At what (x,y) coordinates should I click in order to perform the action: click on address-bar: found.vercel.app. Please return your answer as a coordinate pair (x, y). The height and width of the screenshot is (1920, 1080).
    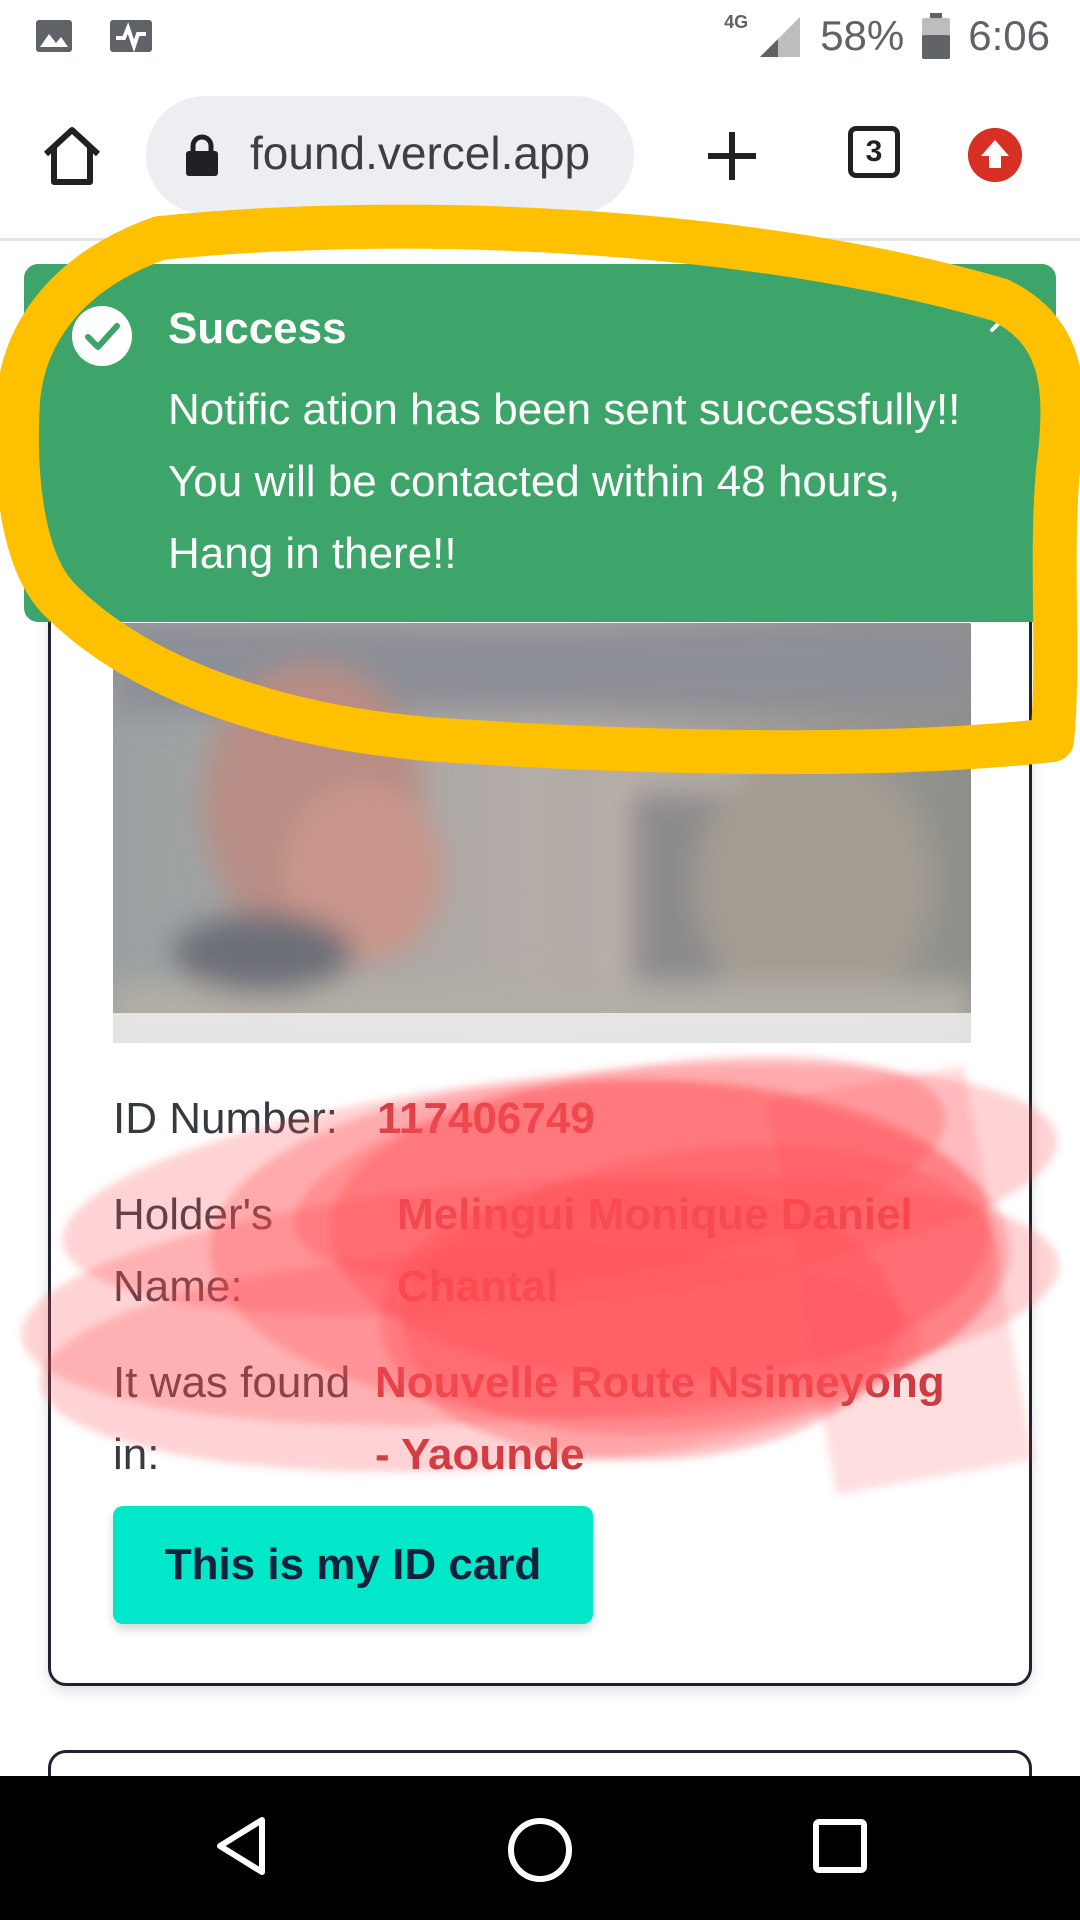
    Looking at the image, I should click on (390, 155).